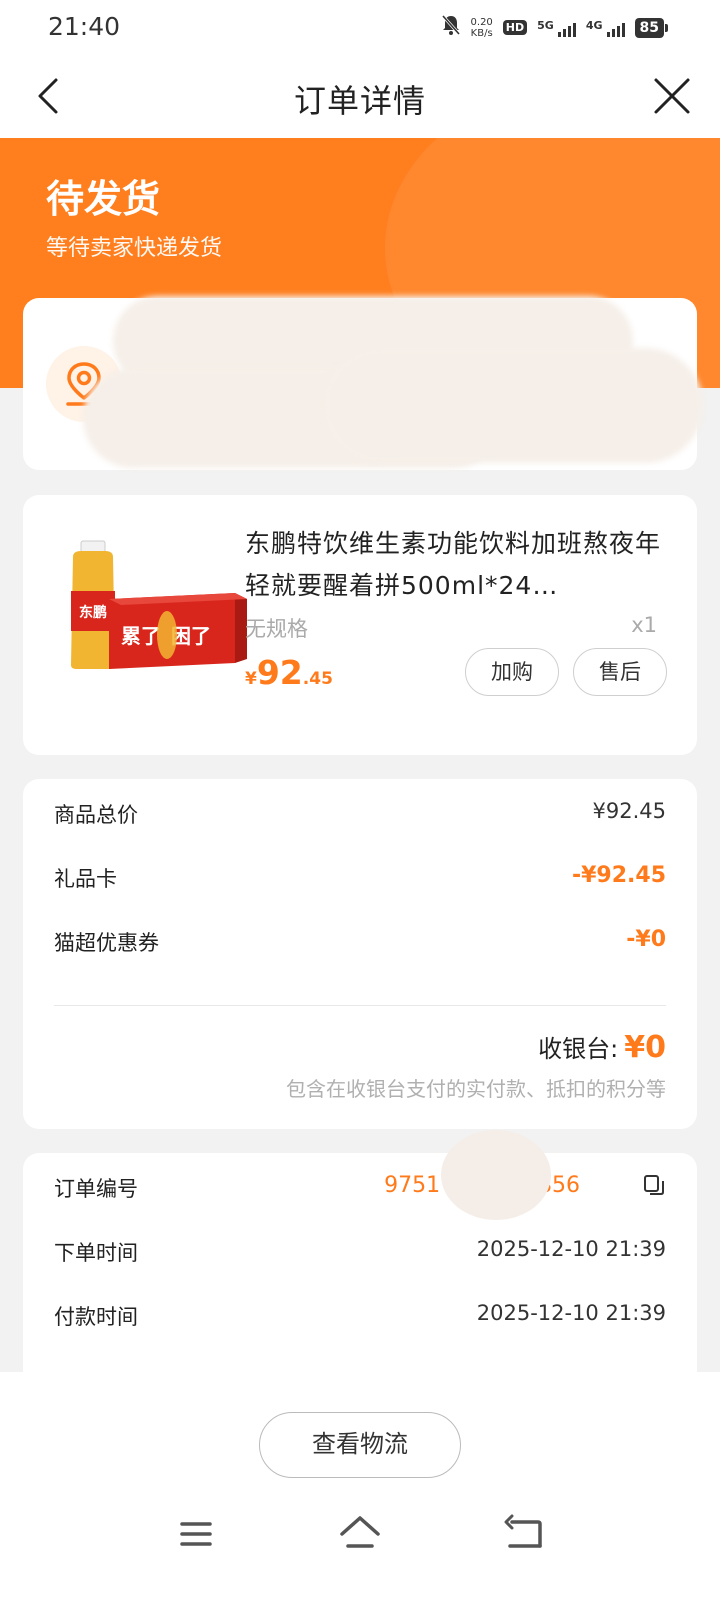 The image size is (720, 1600). Describe the element at coordinates (578, 1049) in the screenshot. I see `cashier-label: 收银台:` at that location.